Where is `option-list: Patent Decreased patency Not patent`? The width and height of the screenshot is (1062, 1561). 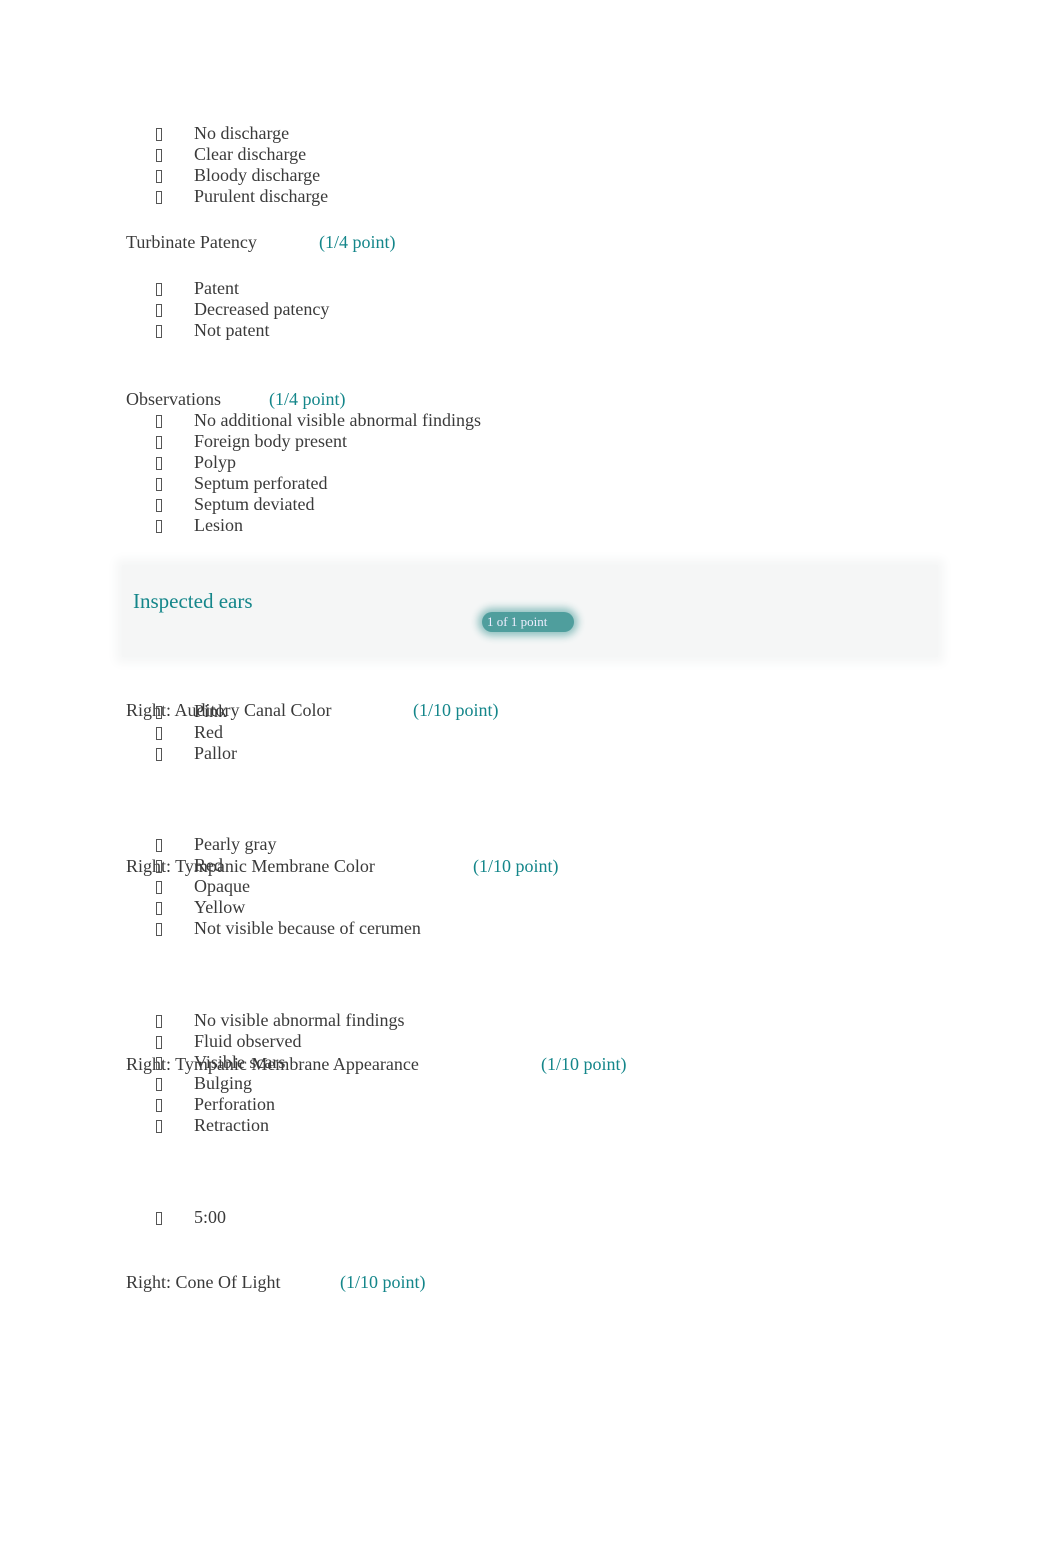
option-list: Patent Decreased patency Not patent is located at coordinates (227, 309).